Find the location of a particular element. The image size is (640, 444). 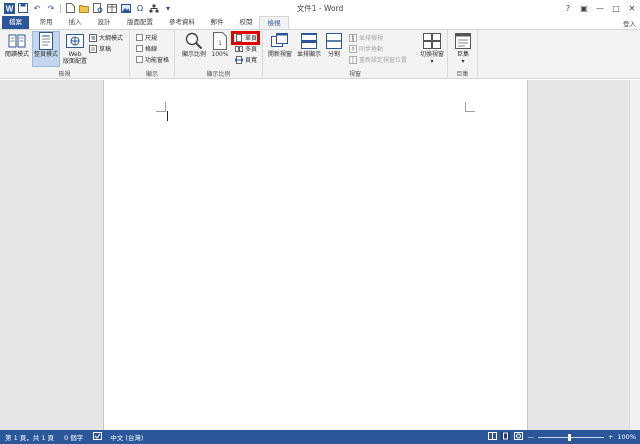

macros-dropdown-icon: ▾ is located at coordinates (463, 61).